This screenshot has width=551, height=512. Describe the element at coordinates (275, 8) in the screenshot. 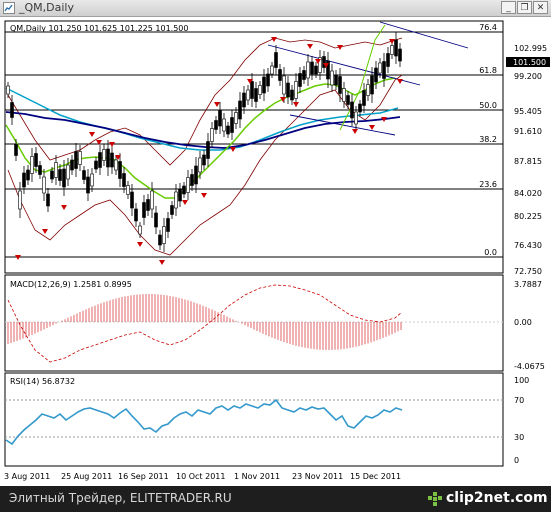

I see `title-bar: _QM,Daily _ ❐ ✕` at that location.